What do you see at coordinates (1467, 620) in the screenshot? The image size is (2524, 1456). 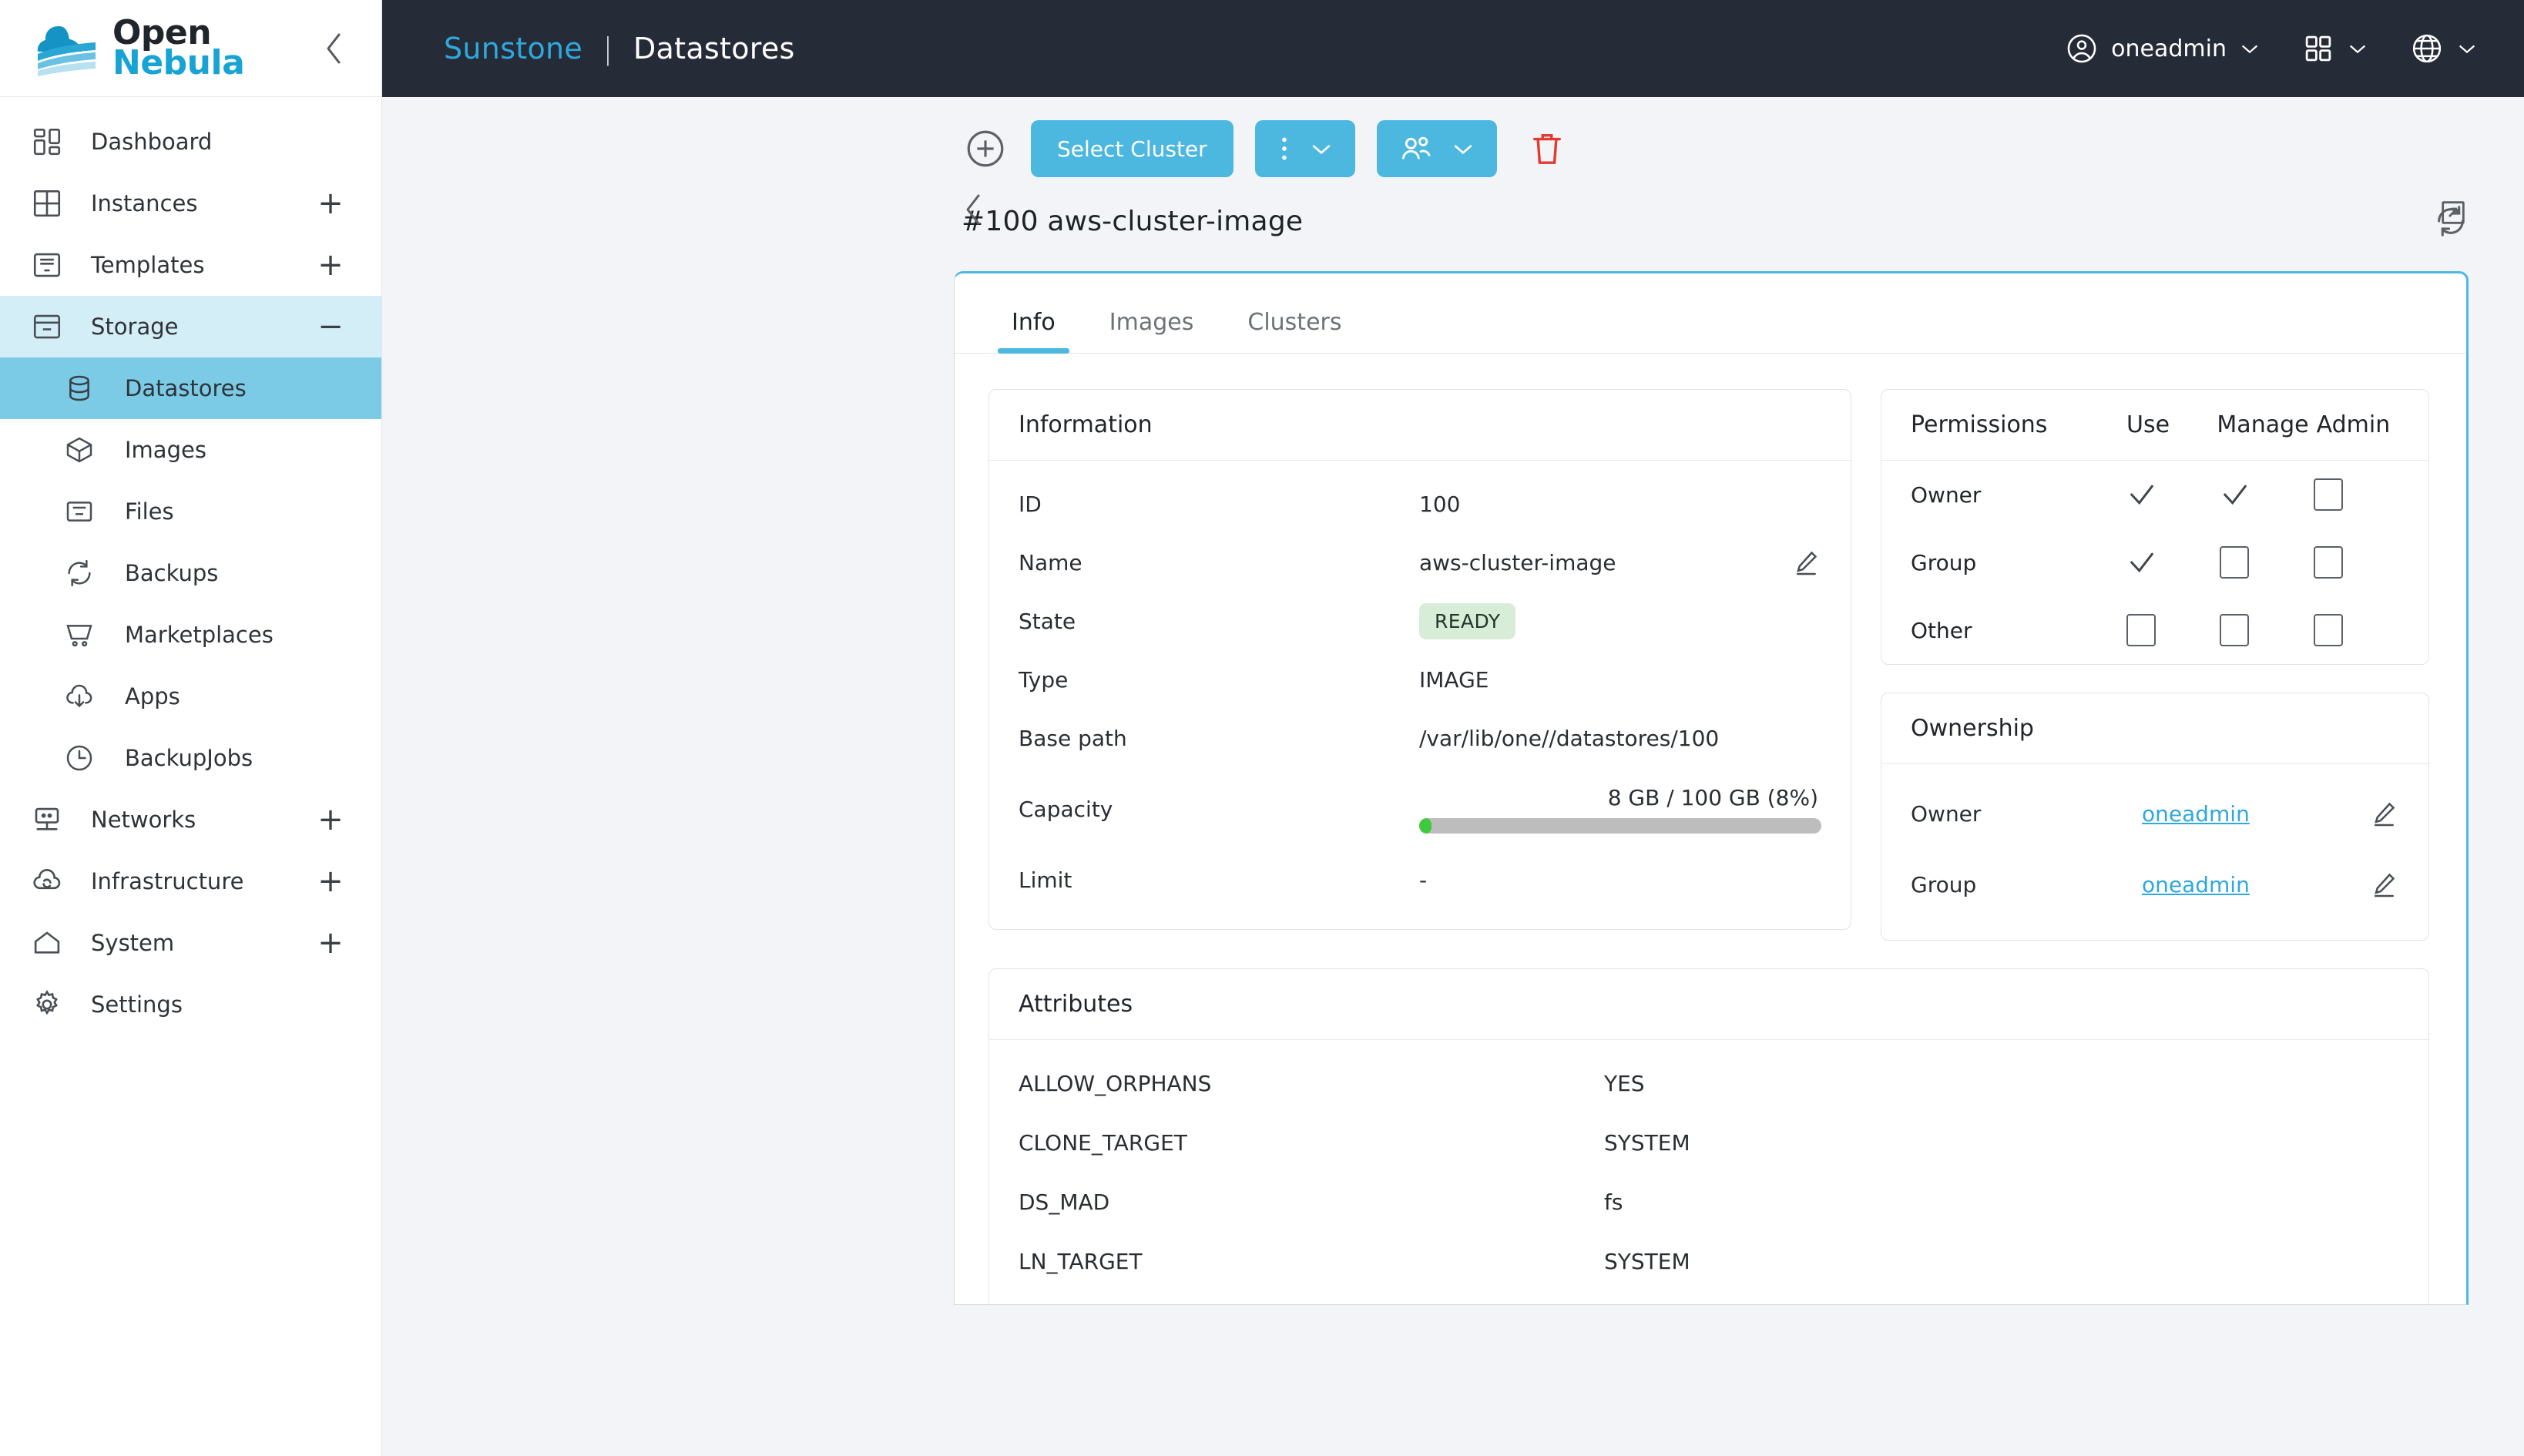 I see `status-badge: READY` at bounding box center [1467, 620].